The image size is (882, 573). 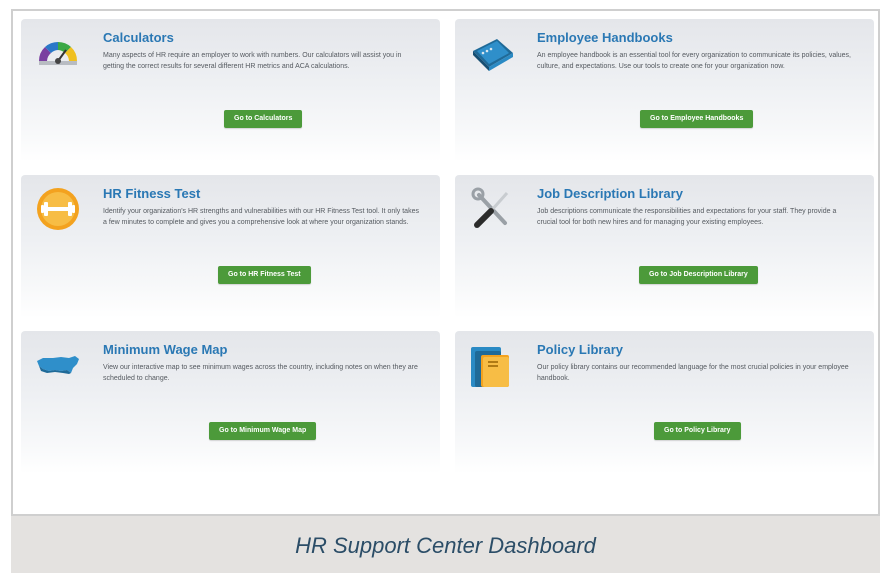 What do you see at coordinates (697, 431) in the screenshot?
I see `go-to-policy-library-button: Go to Policy Library` at bounding box center [697, 431].